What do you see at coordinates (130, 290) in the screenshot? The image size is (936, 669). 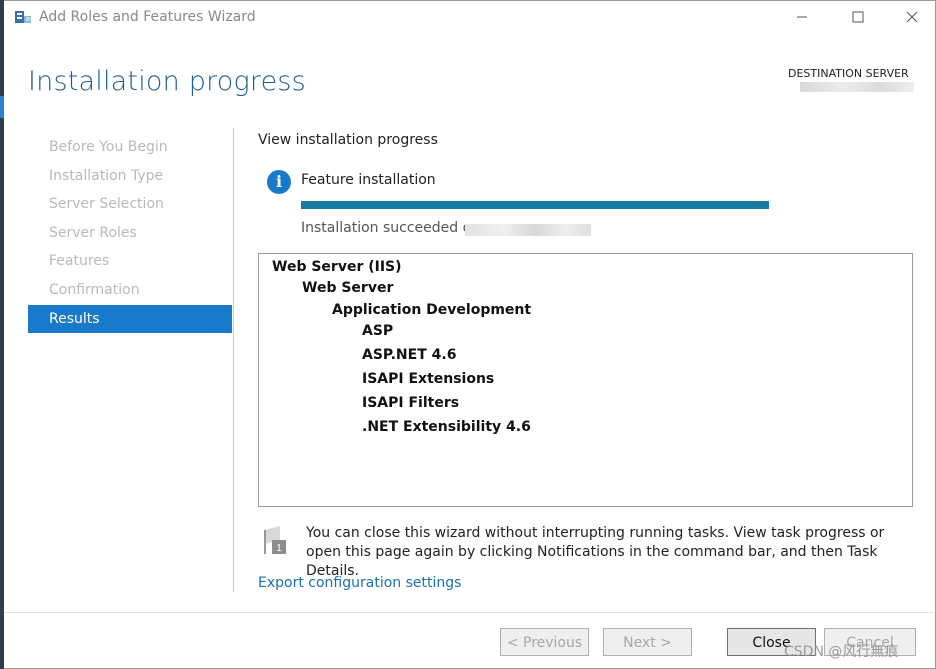 I see `nav-item-confirmation: Confirmation` at bounding box center [130, 290].